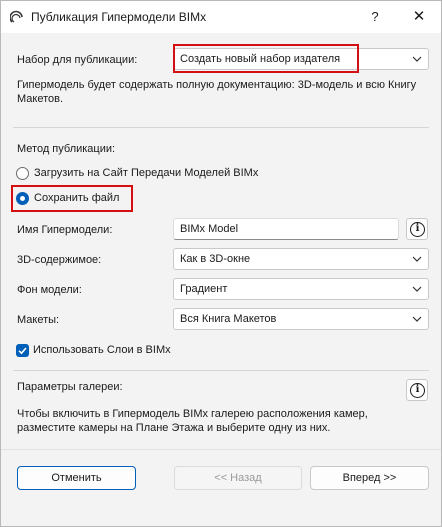 This screenshot has width=442, height=527. What do you see at coordinates (16, 16) in the screenshot?
I see `archicad-app-icon` at bounding box center [16, 16].